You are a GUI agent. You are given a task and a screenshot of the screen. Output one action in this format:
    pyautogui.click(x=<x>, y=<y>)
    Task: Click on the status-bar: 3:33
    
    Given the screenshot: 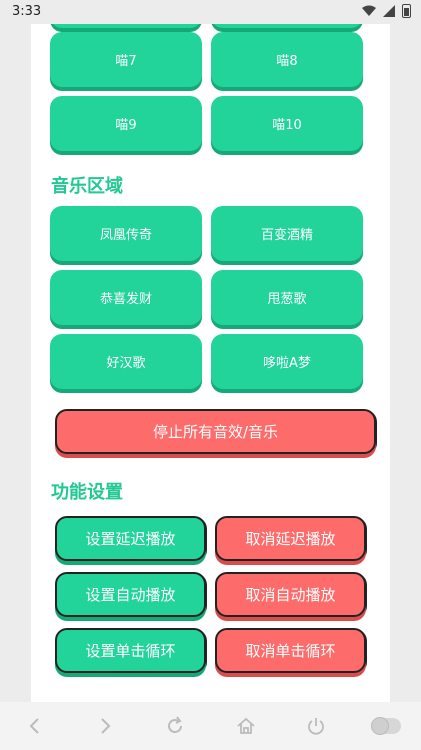 What is the action you would take?
    pyautogui.click(x=210, y=12)
    